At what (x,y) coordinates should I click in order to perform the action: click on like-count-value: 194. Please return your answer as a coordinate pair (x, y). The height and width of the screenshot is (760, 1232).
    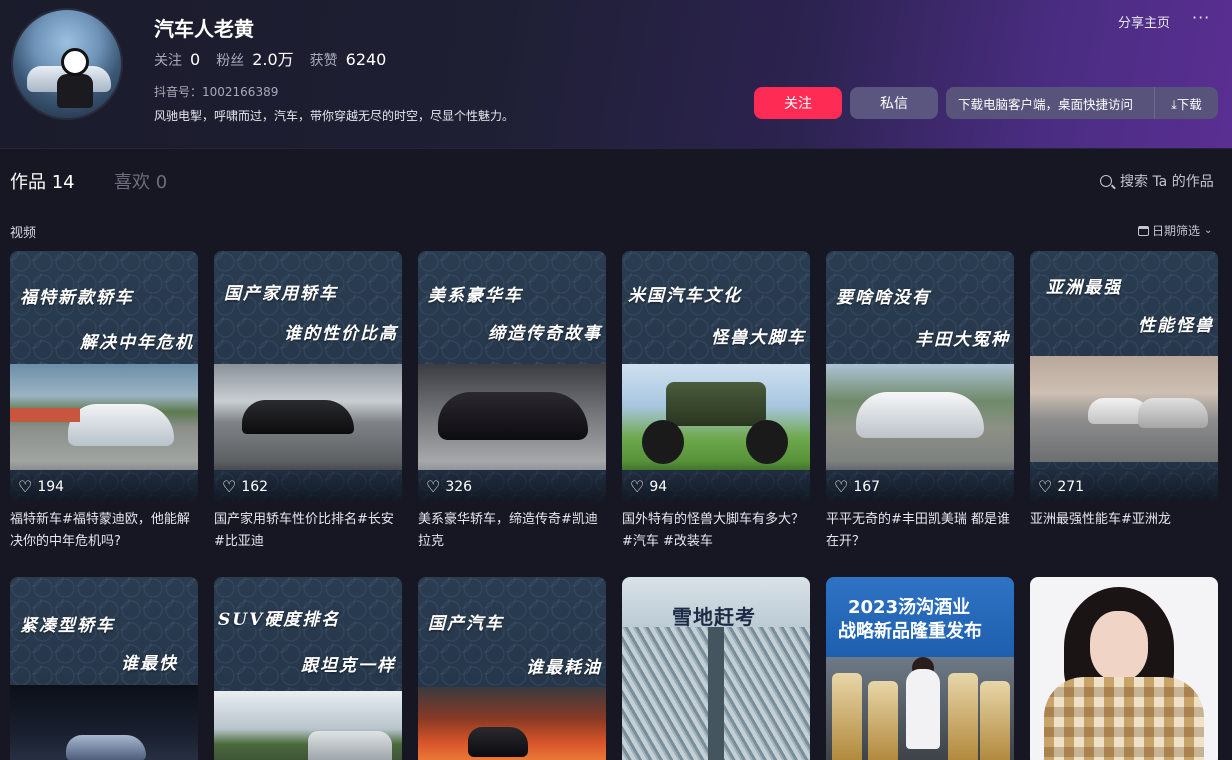
    Looking at the image, I should click on (51, 487).